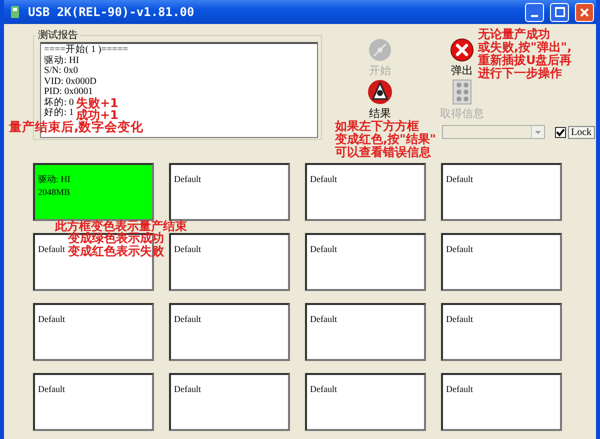  Describe the element at coordinates (383, 152) in the screenshot. I see `annotation-text: 可以查看错误信息` at that location.